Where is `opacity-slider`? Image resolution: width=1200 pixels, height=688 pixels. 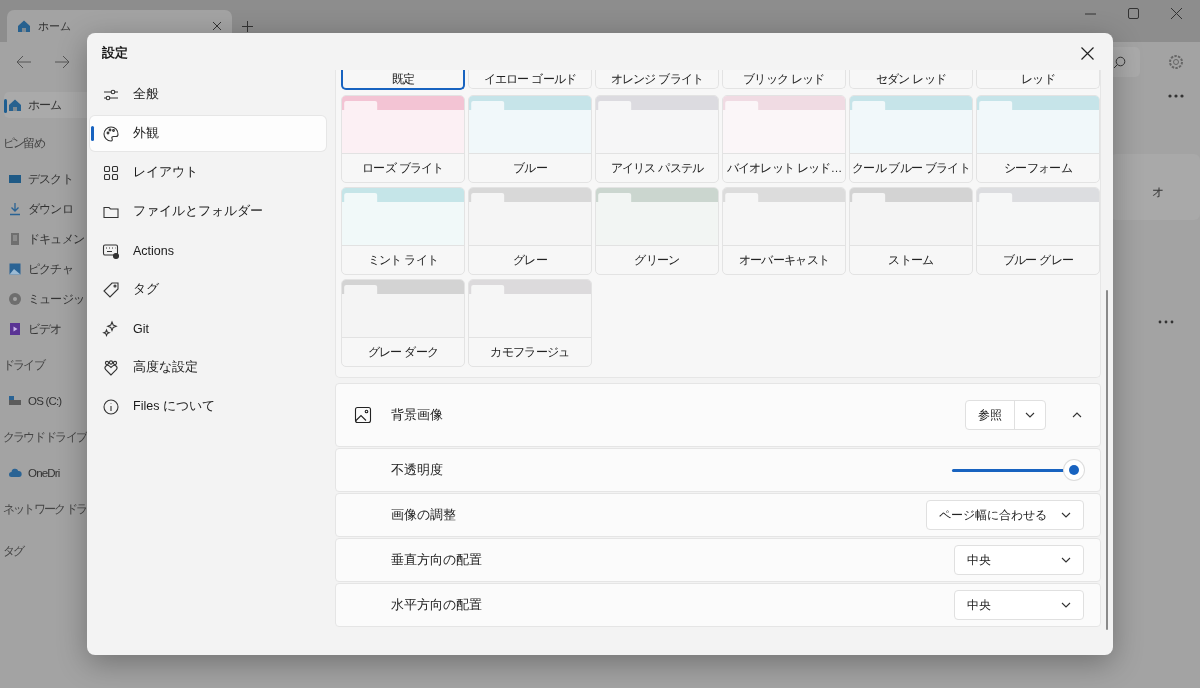
opacity-slider is located at coordinates (1018, 470).